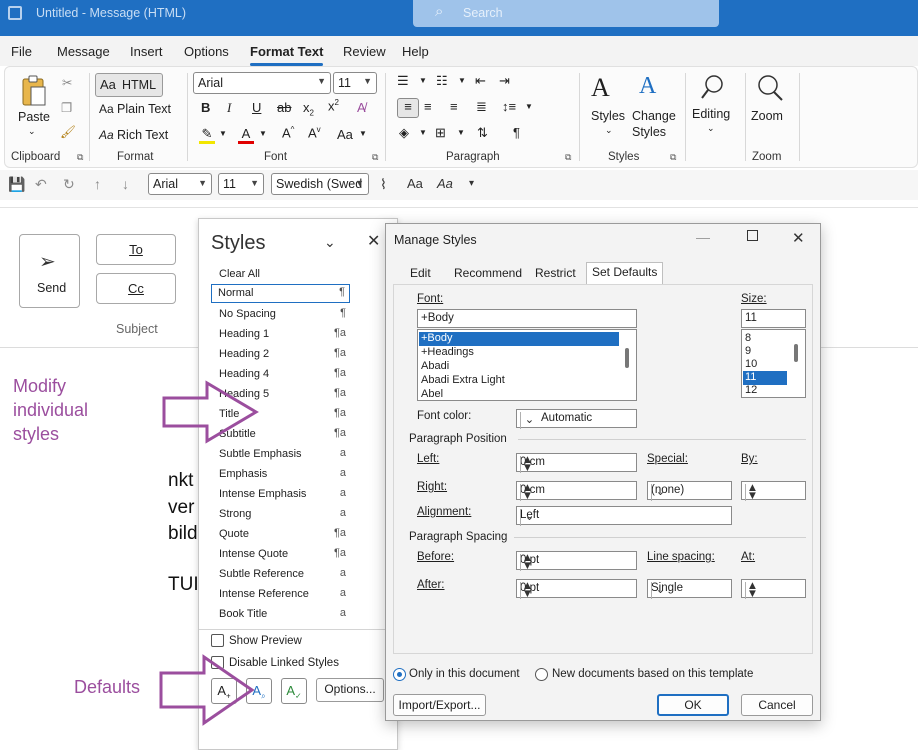 The height and width of the screenshot is (750, 918). Describe the element at coordinates (229, 108) in the screenshot. I see `italic-icon: I` at that location.